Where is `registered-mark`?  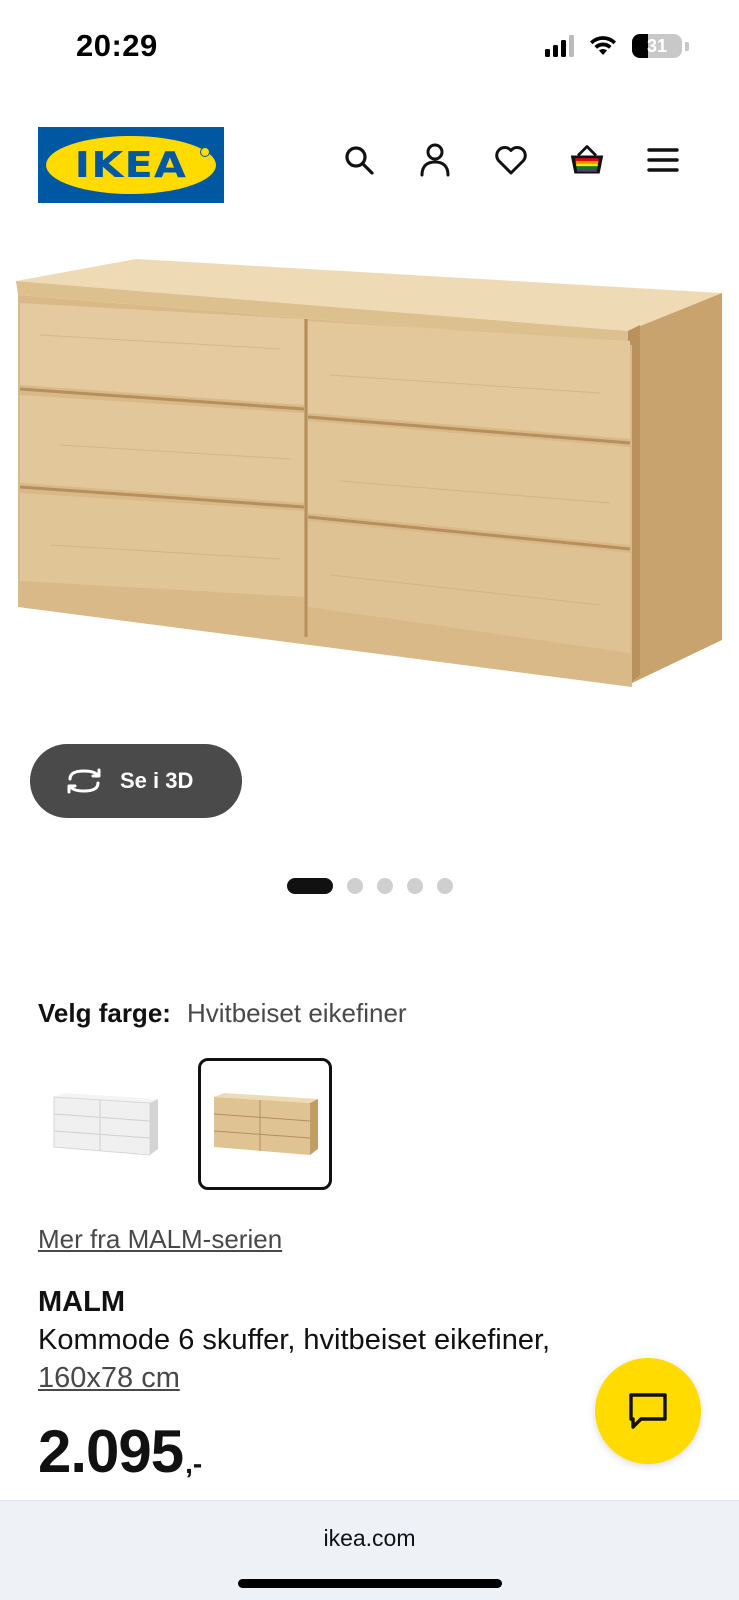 registered-mark is located at coordinates (205, 152).